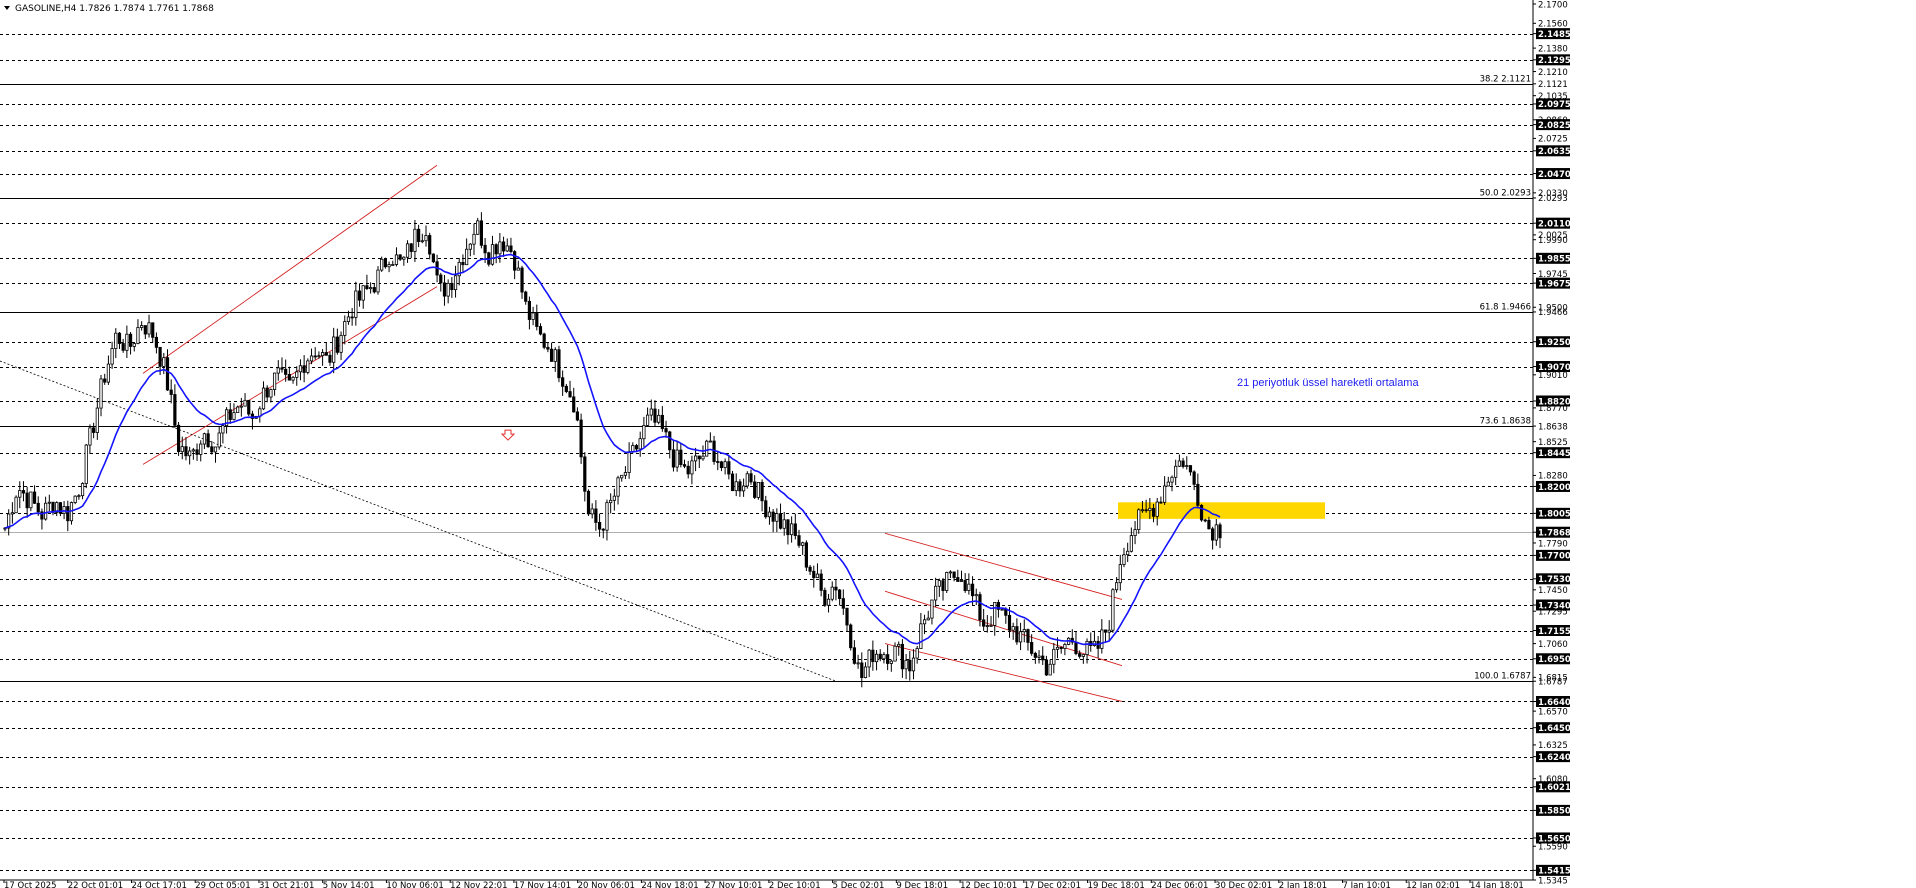 Image resolution: width=1916 pixels, height=888 pixels. I want to click on price-level-box-label: 1.9855, so click(1554, 260).